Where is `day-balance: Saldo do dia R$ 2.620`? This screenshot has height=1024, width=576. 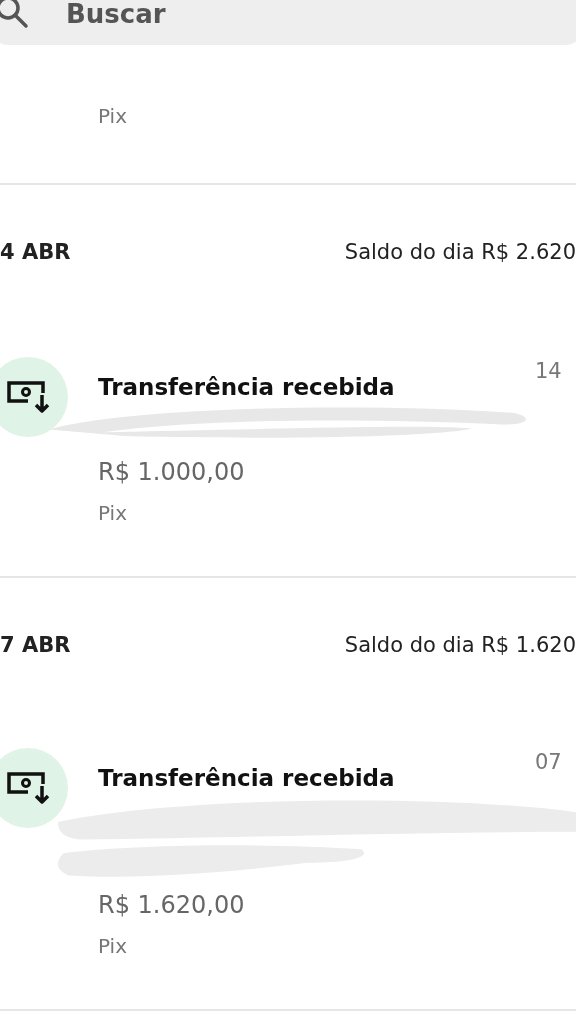
day-balance: Saldo do dia R$ 2.620 is located at coordinates (460, 252).